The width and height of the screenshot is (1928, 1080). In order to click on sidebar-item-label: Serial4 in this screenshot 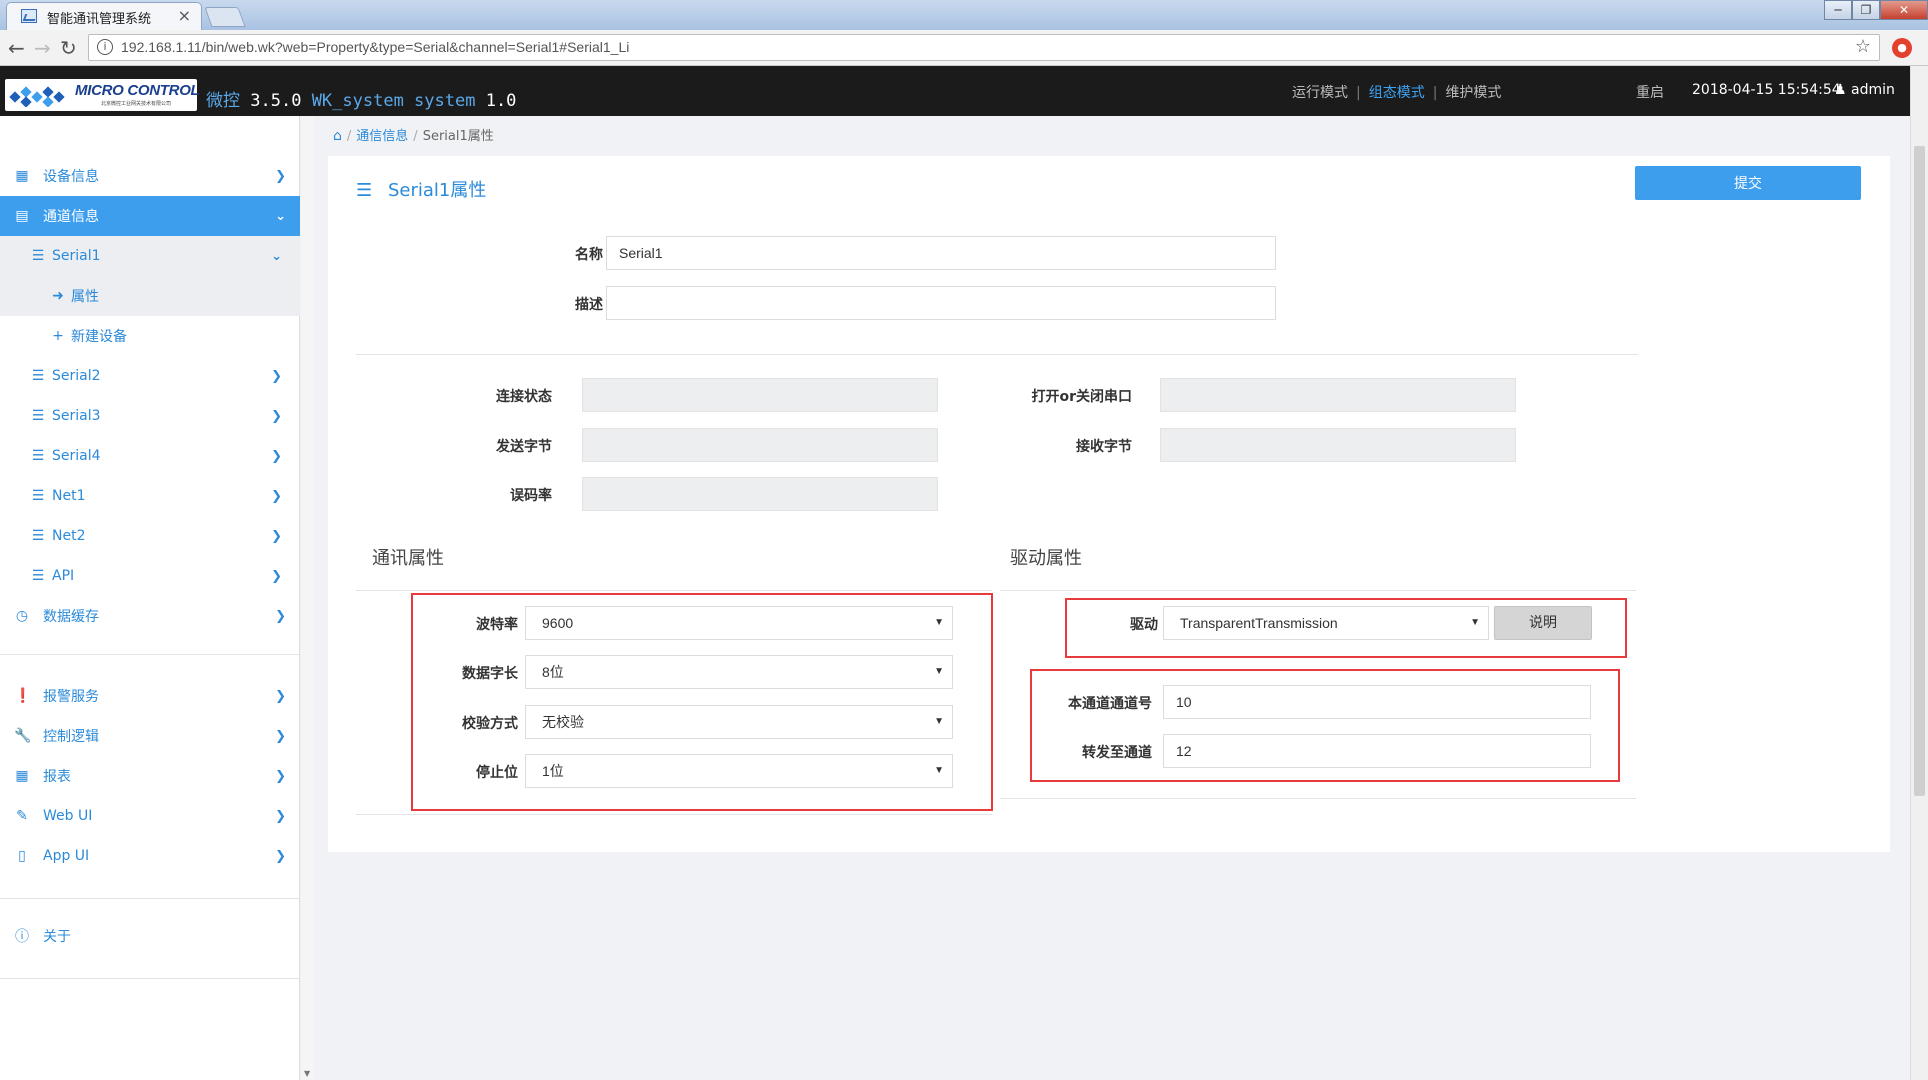, I will do `click(76, 456)`.